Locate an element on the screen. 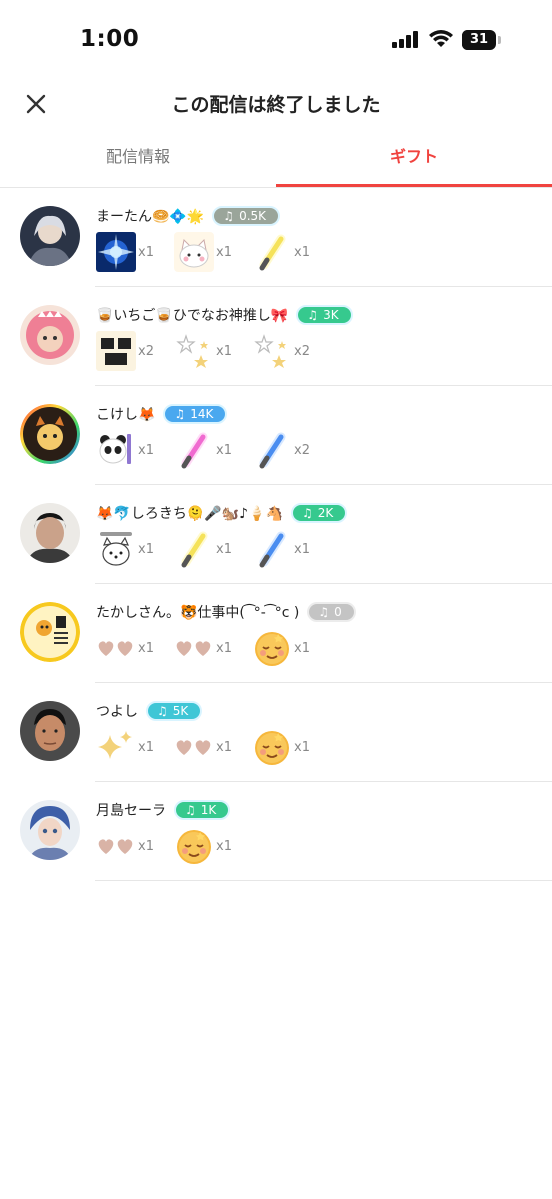  listener-level-badge: ♫ 0.5K is located at coordinates (246, 216).